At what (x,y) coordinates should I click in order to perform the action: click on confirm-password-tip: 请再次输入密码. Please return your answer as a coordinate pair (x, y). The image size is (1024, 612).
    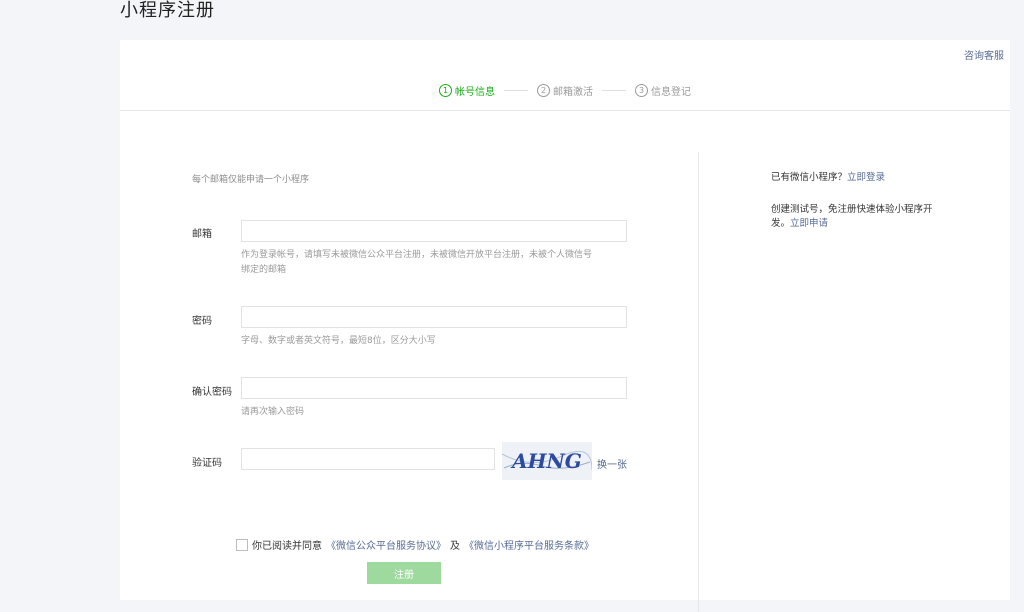
    Looking at the image, I should click on (273, 412).